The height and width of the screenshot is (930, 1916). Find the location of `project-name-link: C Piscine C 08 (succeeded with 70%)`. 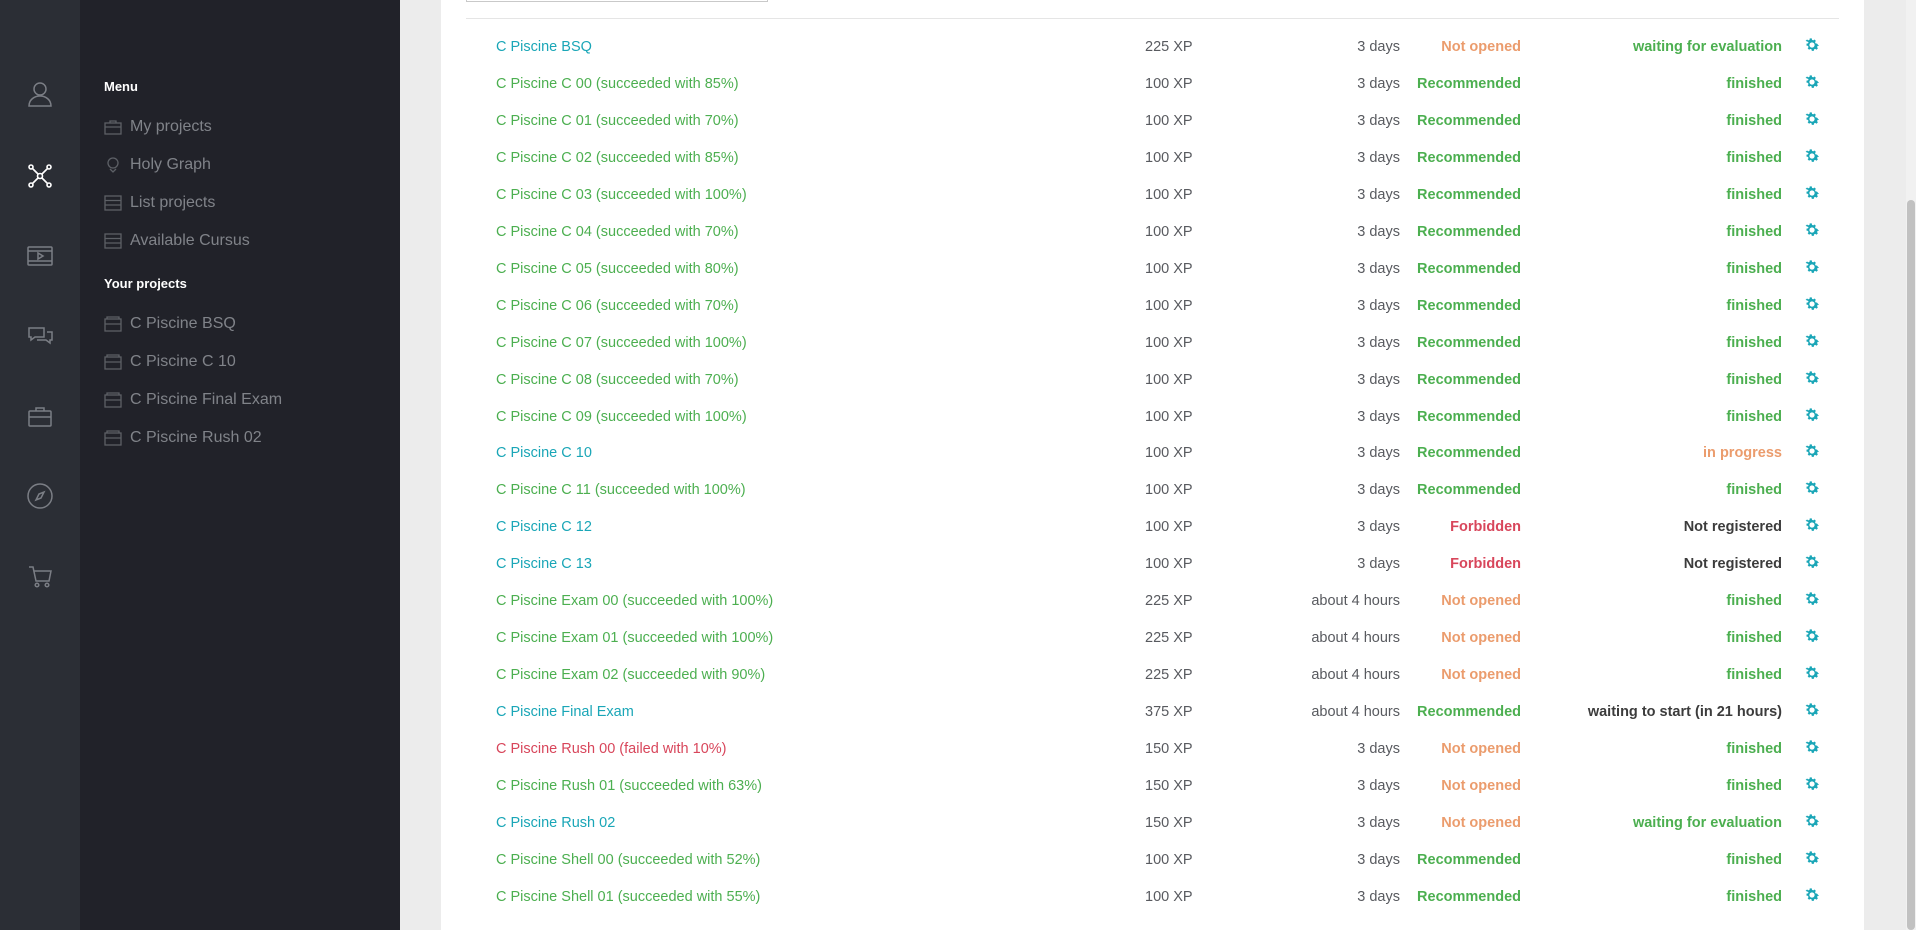

project-name-link: C Piscine C 08 (succeeded with 70%) is located at coordinates (617, 380).